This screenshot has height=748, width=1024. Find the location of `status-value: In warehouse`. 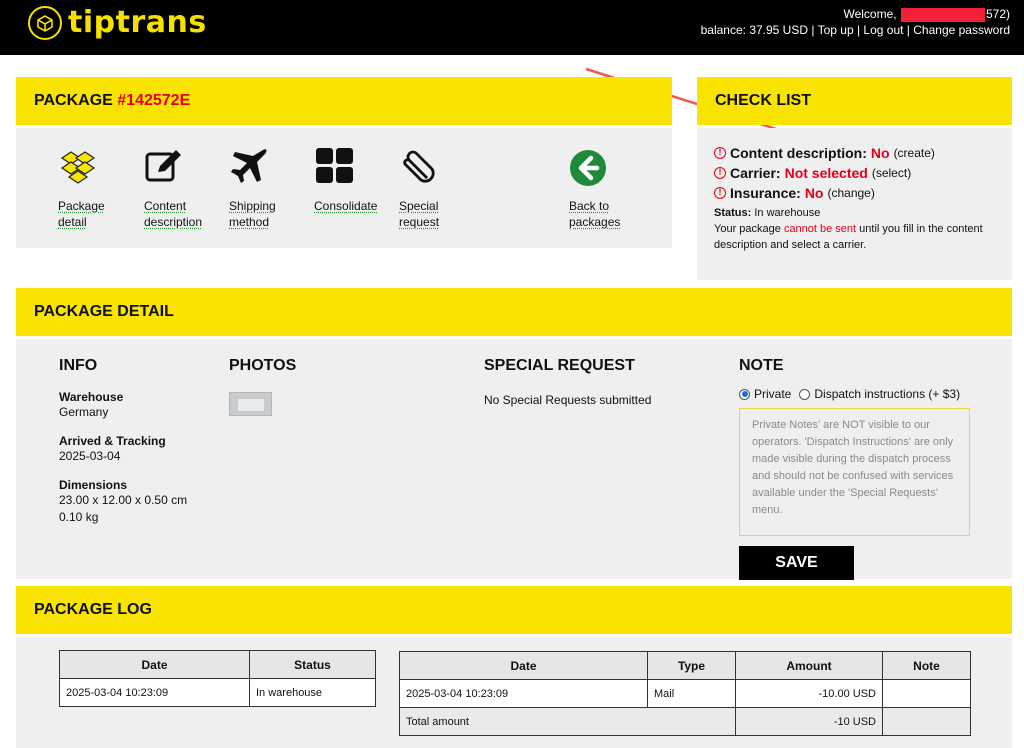

status-value: In warehouse is located at coordinates (787, 213).